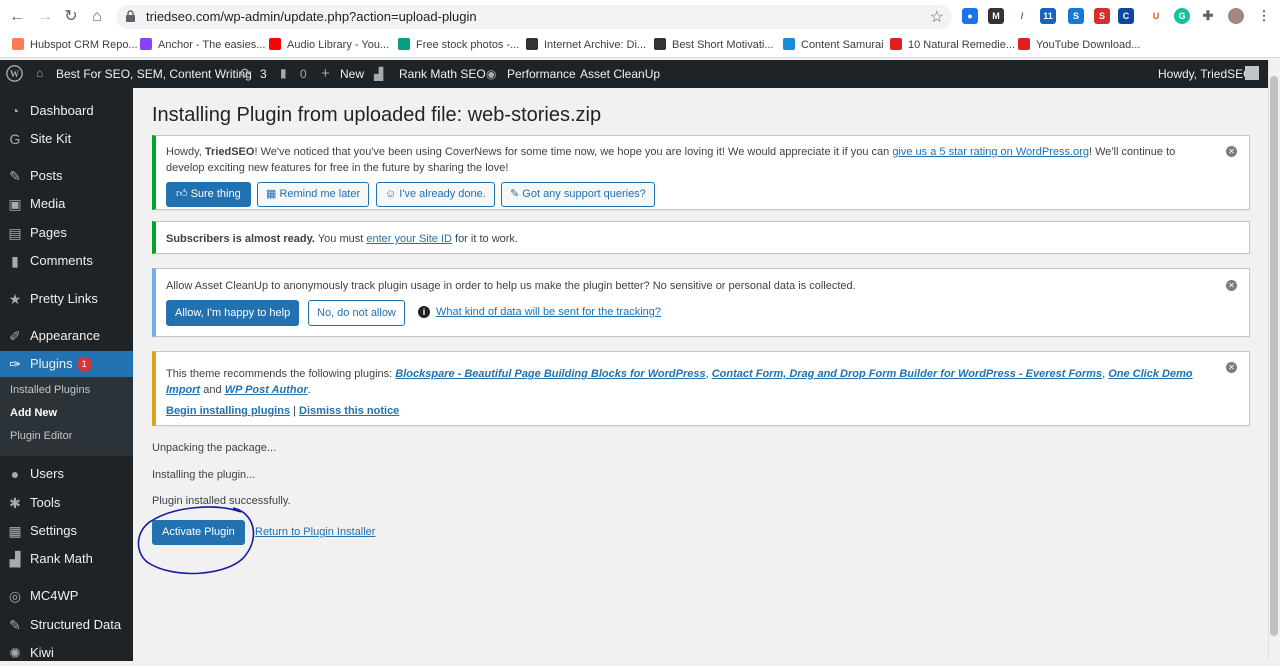  Describe the element at coordinates (833, 44) in the screenshot. I see `bookmark-item: Content Samurai` at that location.